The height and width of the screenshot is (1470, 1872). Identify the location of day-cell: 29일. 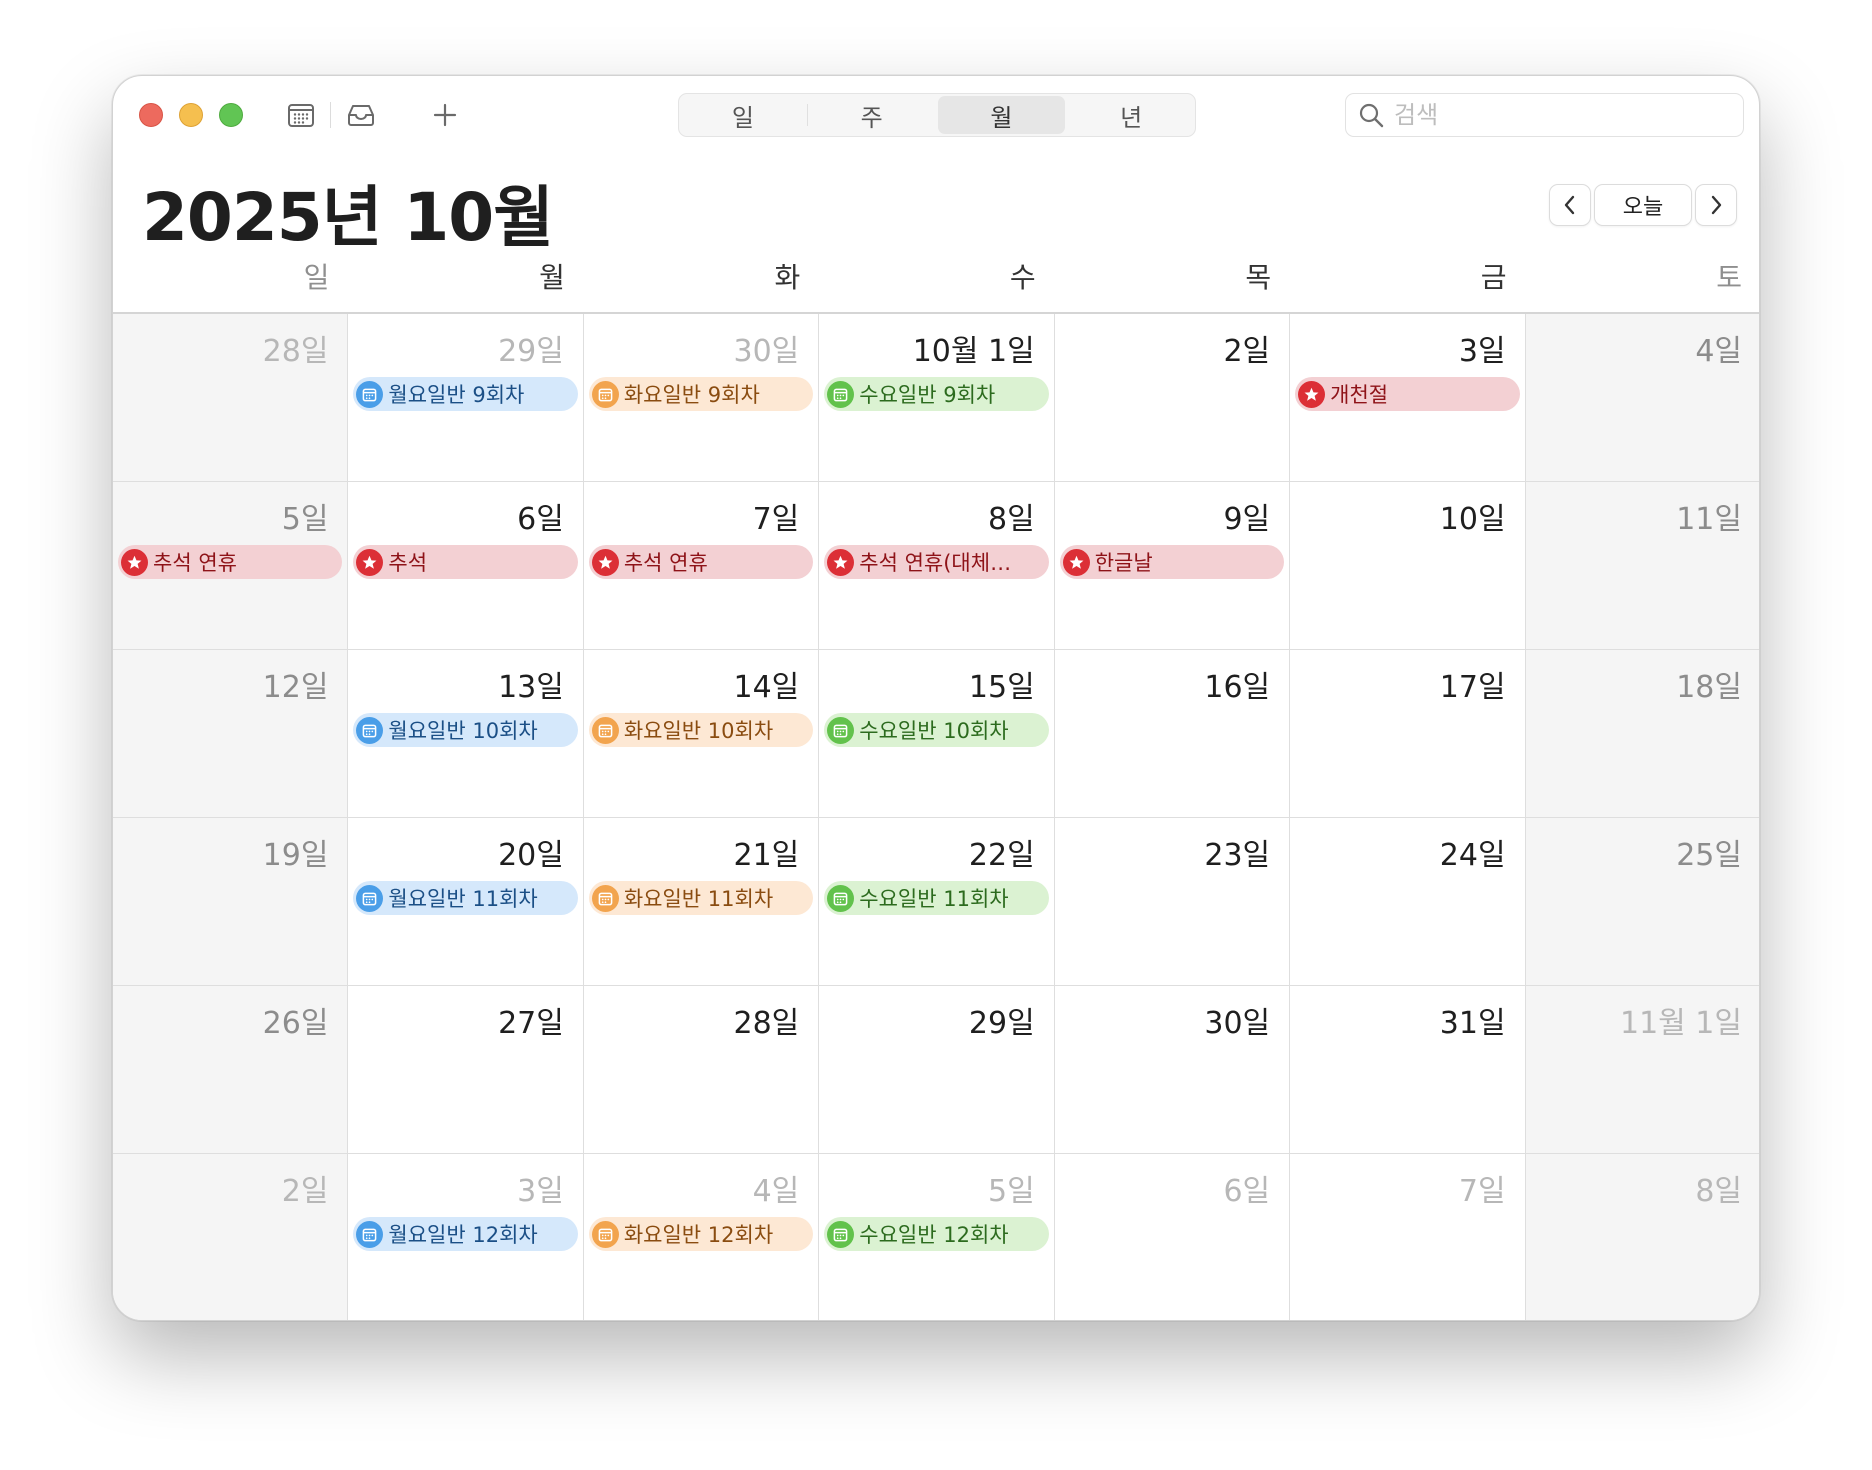
(937, 1070).